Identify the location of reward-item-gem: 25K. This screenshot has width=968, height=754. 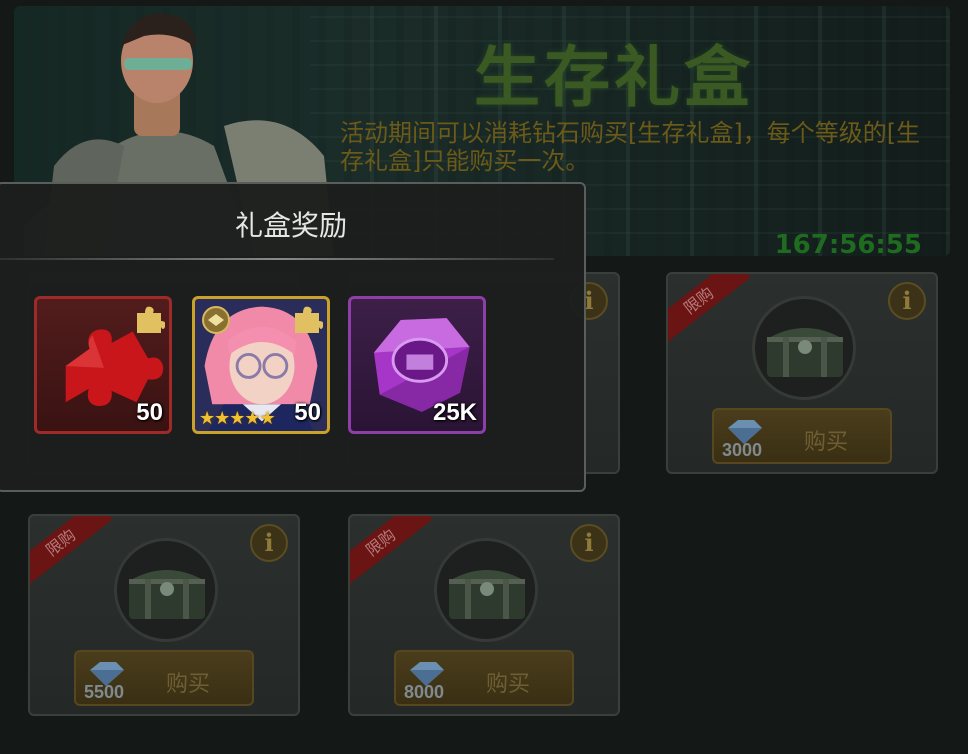
(417, 365).